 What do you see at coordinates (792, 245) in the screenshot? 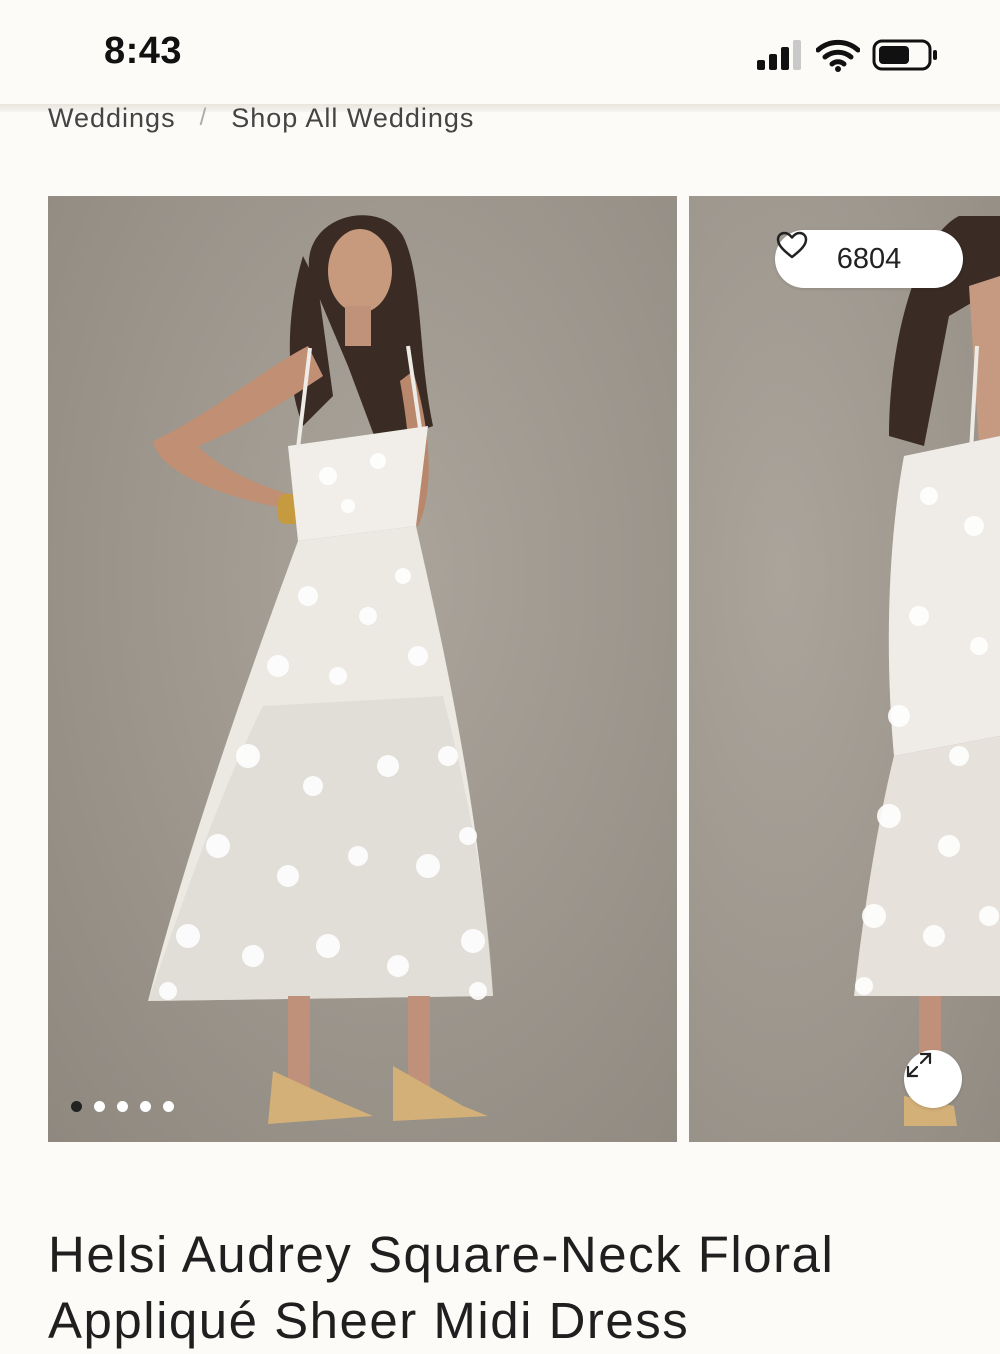
I see `heart-icon` at bounding box center [792, 245].